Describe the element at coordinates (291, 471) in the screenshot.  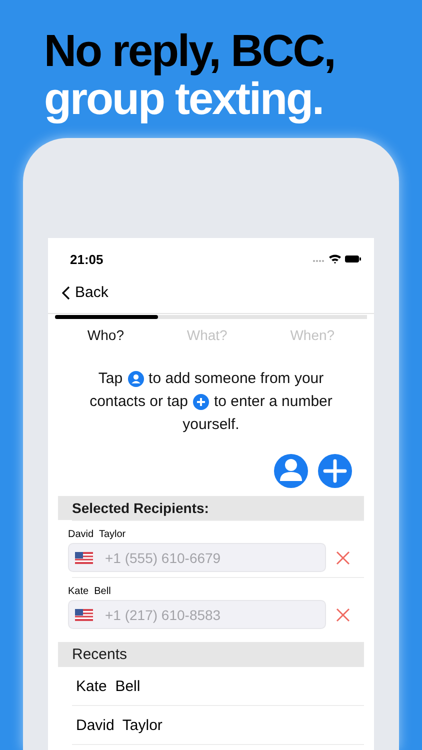
I see `add-contact-button` at that location.